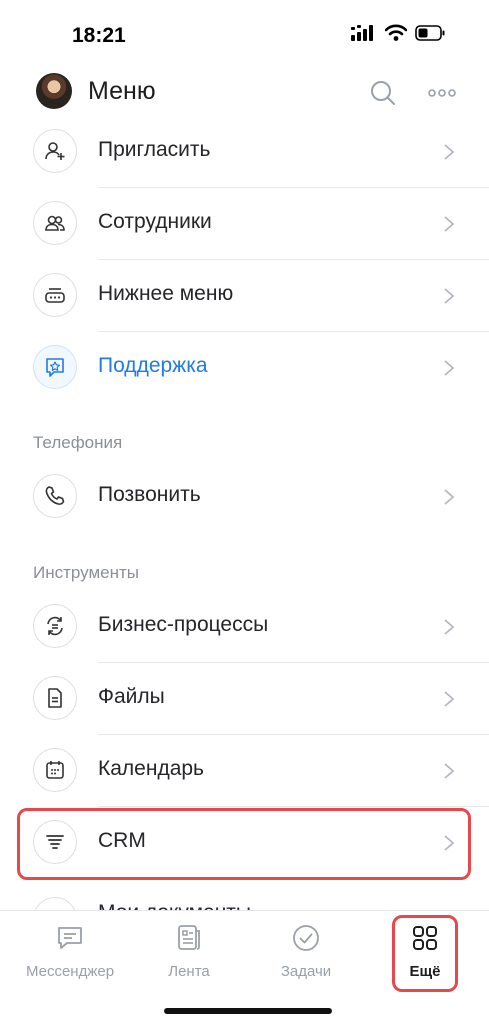  I want to click on status-bar: 18:21, so click(244, 33).